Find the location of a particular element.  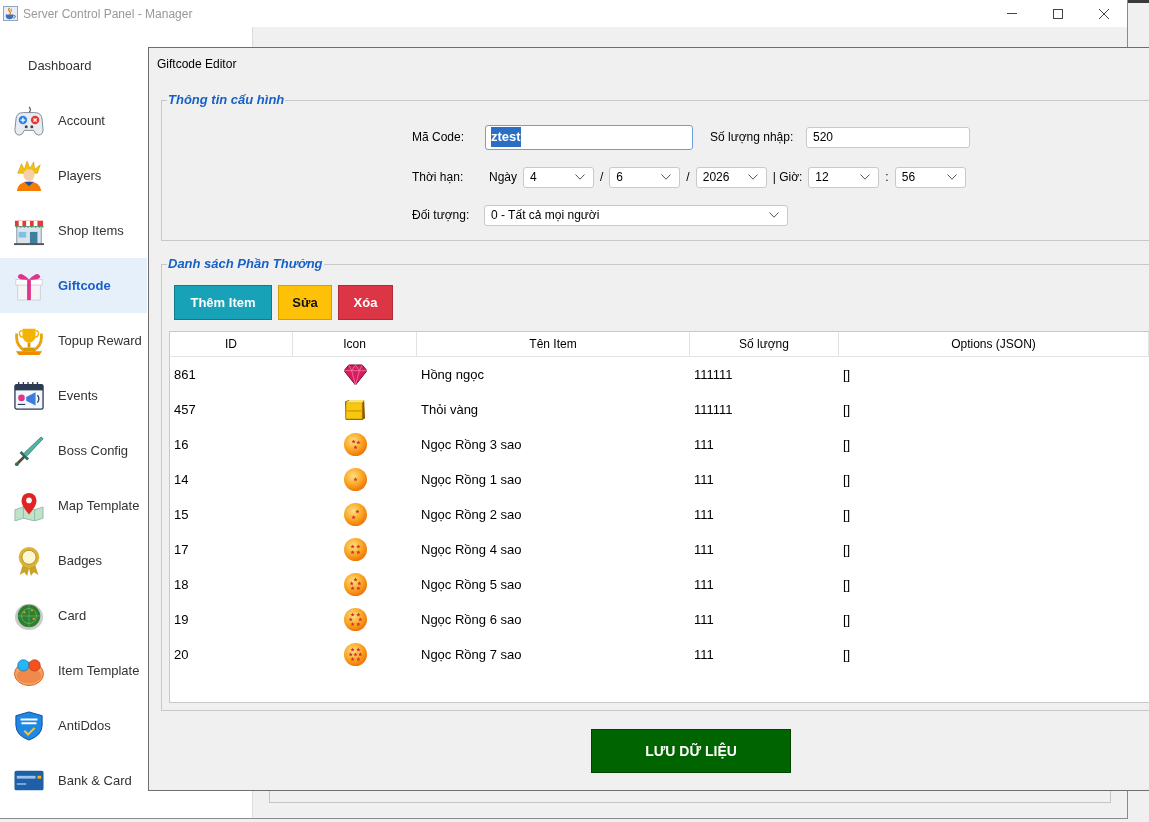

field-label: Thời hạn: is located at coordinates (438, 177).